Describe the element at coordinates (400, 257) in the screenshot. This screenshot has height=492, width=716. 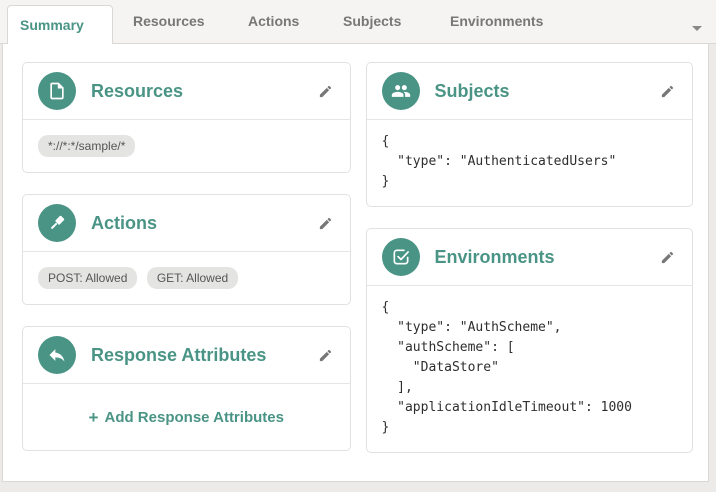
I see `check-square-icon` at that location.